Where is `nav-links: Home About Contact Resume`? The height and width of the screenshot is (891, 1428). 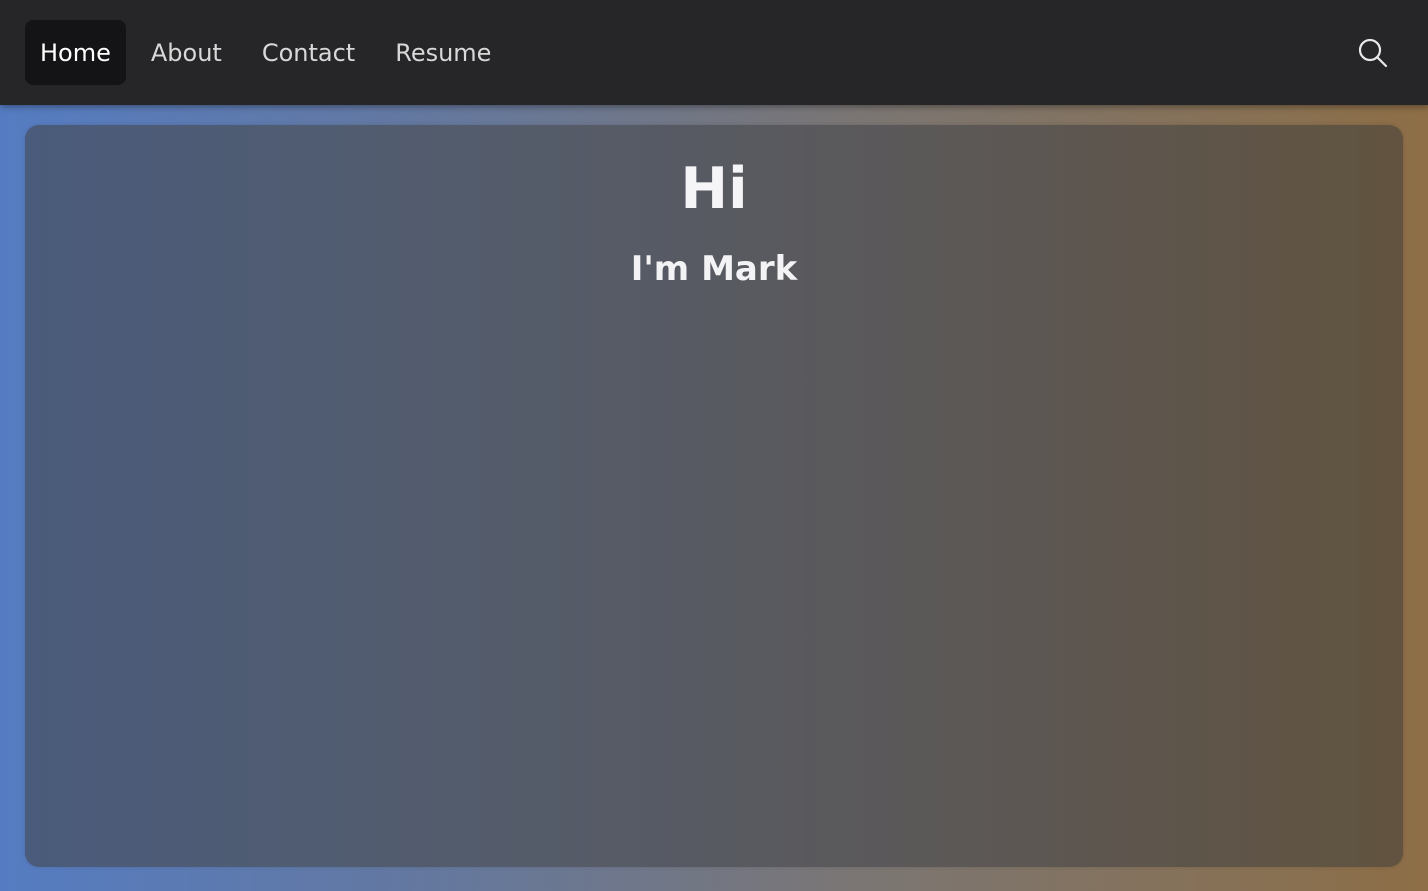
nav-links: Home About Contact Resume is located at coordinates (270, 52).